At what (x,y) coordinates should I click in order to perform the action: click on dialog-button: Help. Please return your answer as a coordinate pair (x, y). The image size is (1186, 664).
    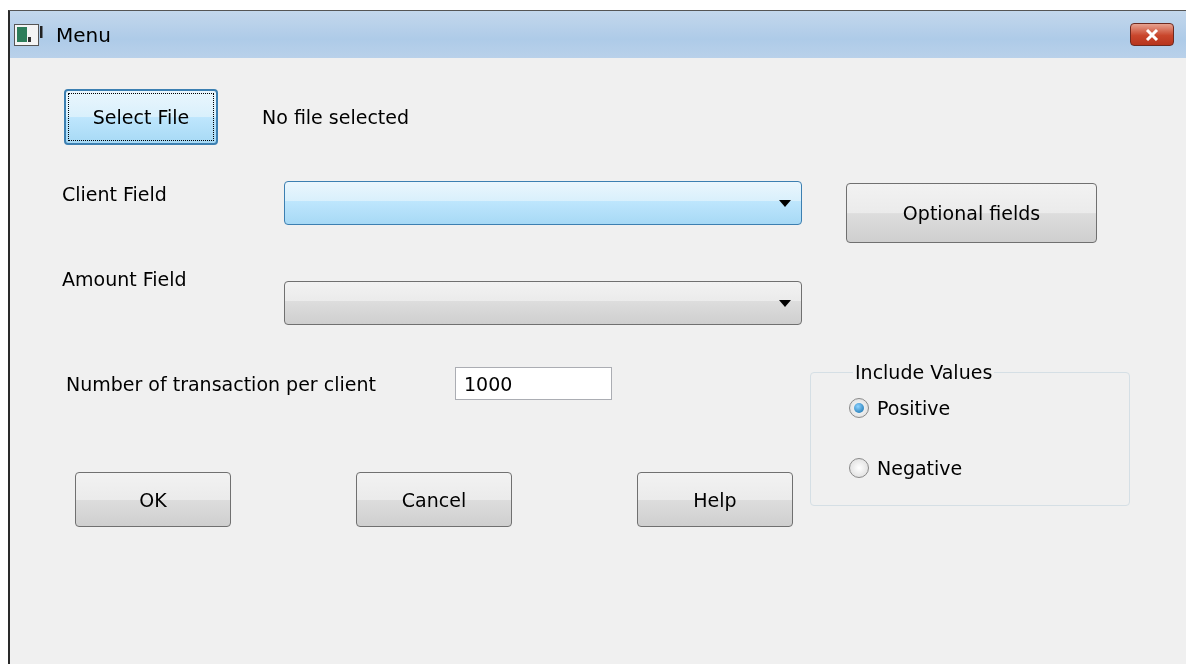
    Looking at the image, I should click on (715, 499).